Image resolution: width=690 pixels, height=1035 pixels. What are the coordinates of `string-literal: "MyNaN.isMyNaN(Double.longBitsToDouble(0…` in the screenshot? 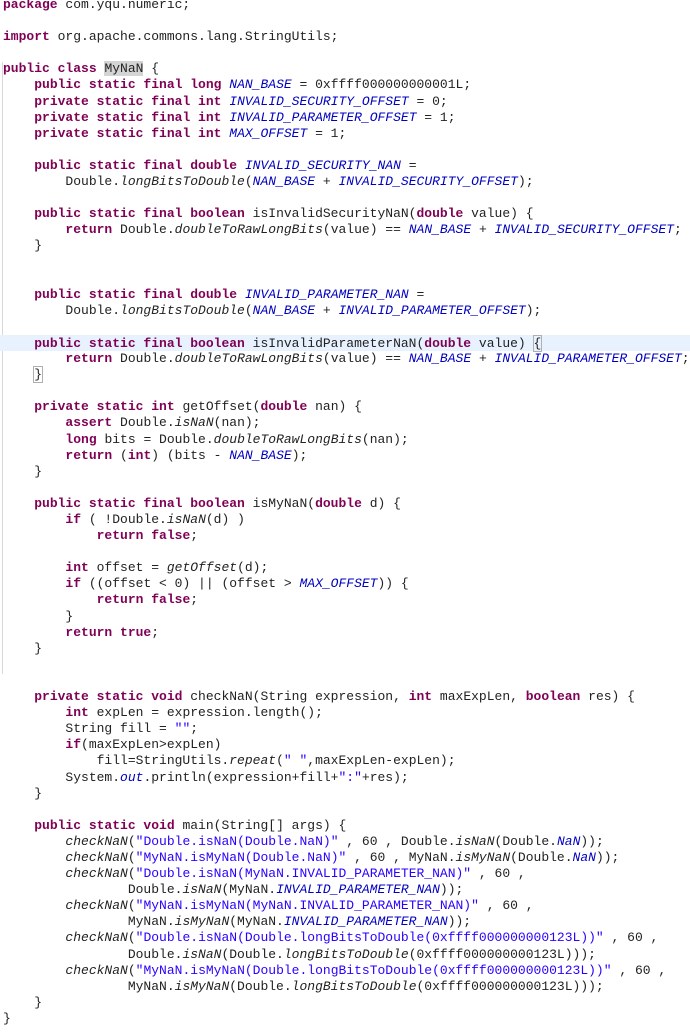 It's located at (373, 970).